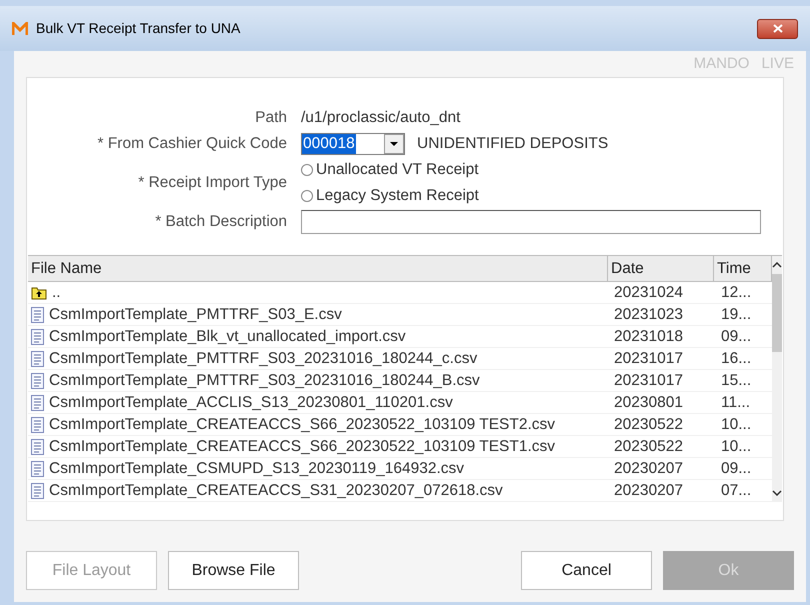  What do you see at coordinates (318, 268) in the screenshot?
I see `column-header: File Name` at bounding box center [318, 268].